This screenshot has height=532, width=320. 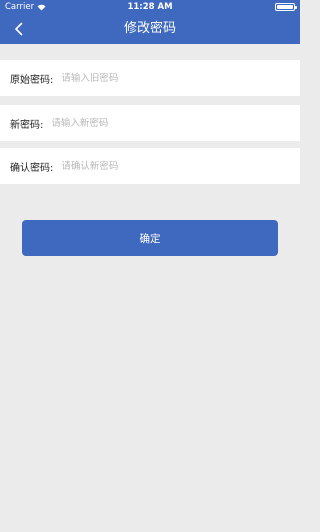 What do you see at coordinates (150, 238) in the screenshot?
I see `confirm-button: 确定` at bounding box center [150, 238].